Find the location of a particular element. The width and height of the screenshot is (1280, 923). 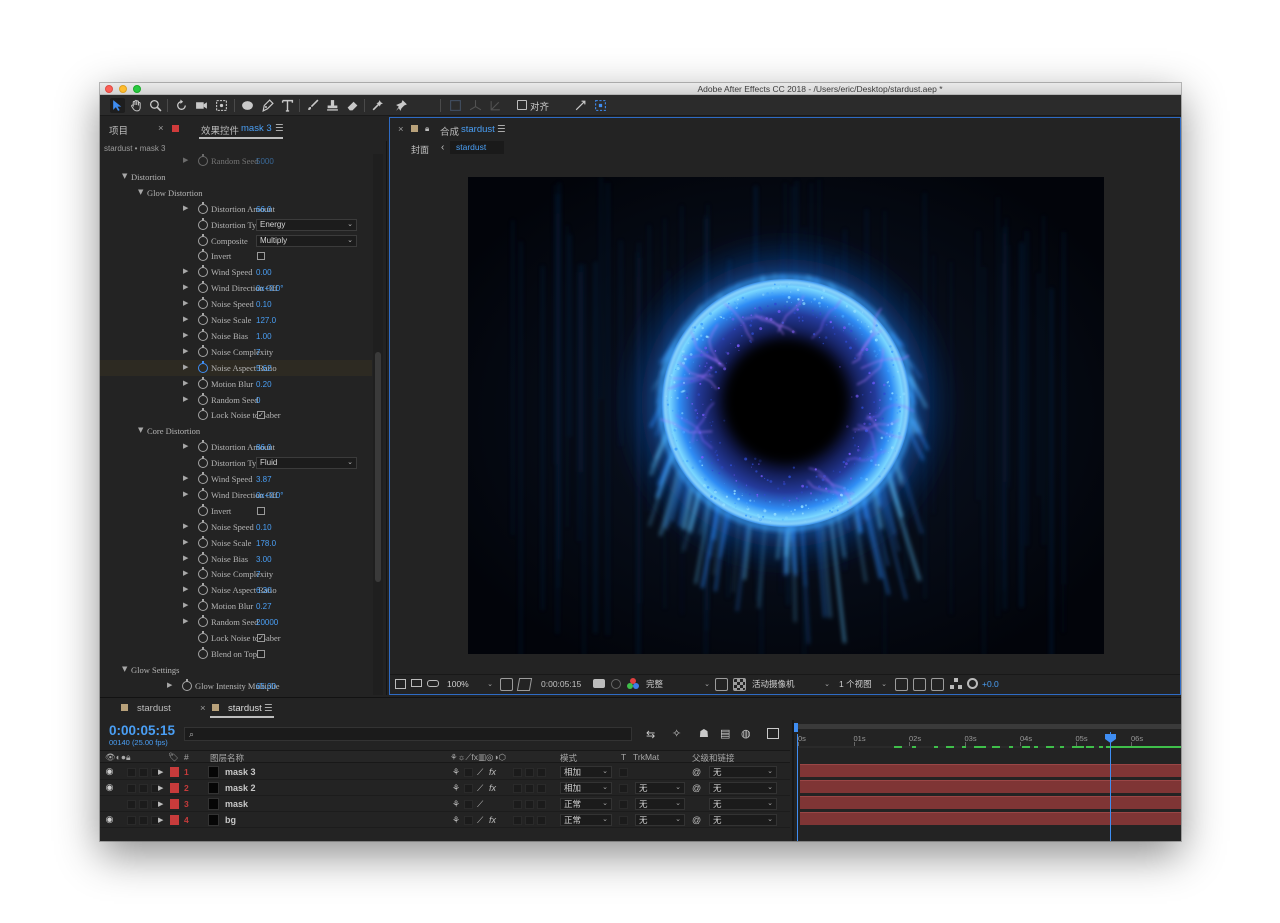

always-preview-icon is located at coordinates (400, 684).